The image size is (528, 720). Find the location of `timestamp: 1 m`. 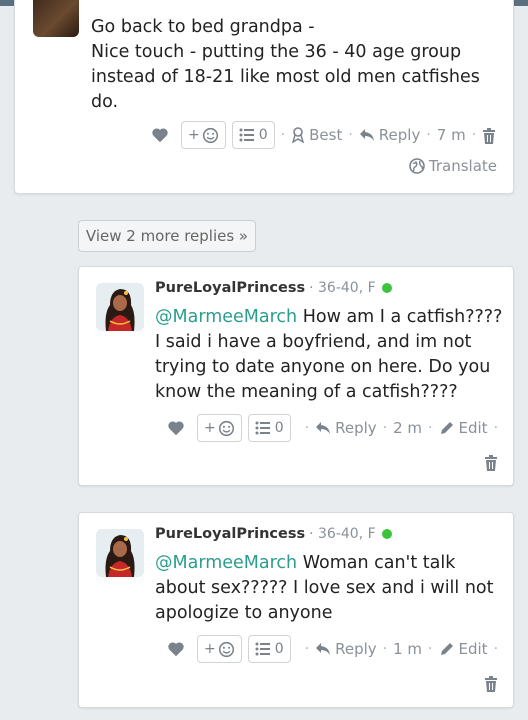

timestamp: 1 m is located at coordinates (408, 649).